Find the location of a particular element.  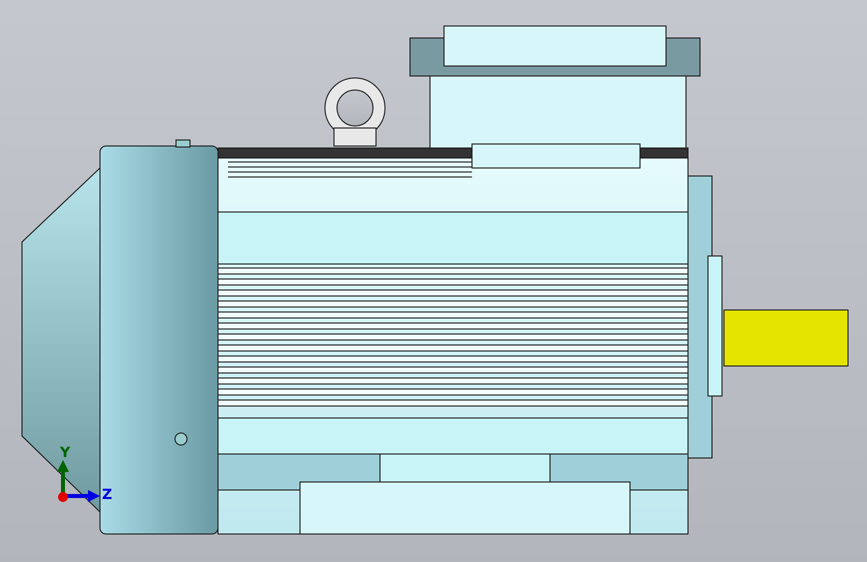

axis-label: Z is located at coordinates (107, 495).